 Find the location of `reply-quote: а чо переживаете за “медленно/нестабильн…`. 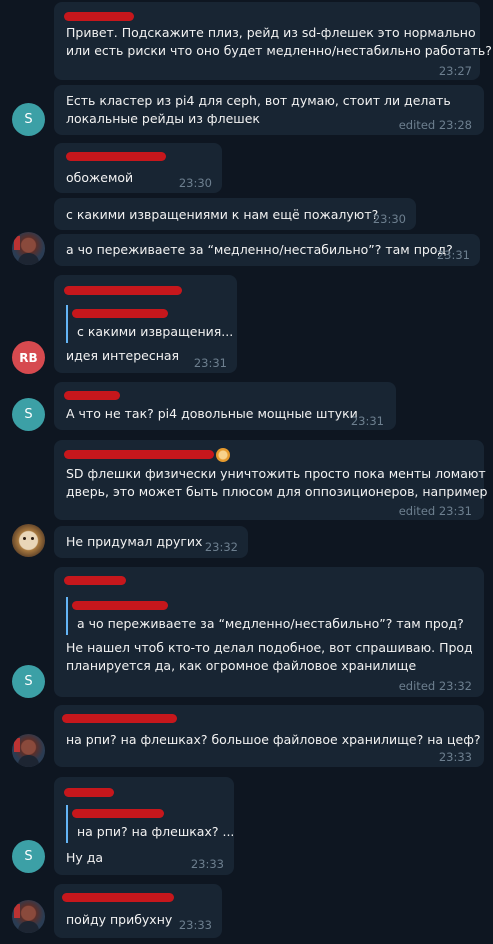

reply-quote: а чо переживаете за “медленно/нестабильн… is located at coordinates (265, 616).